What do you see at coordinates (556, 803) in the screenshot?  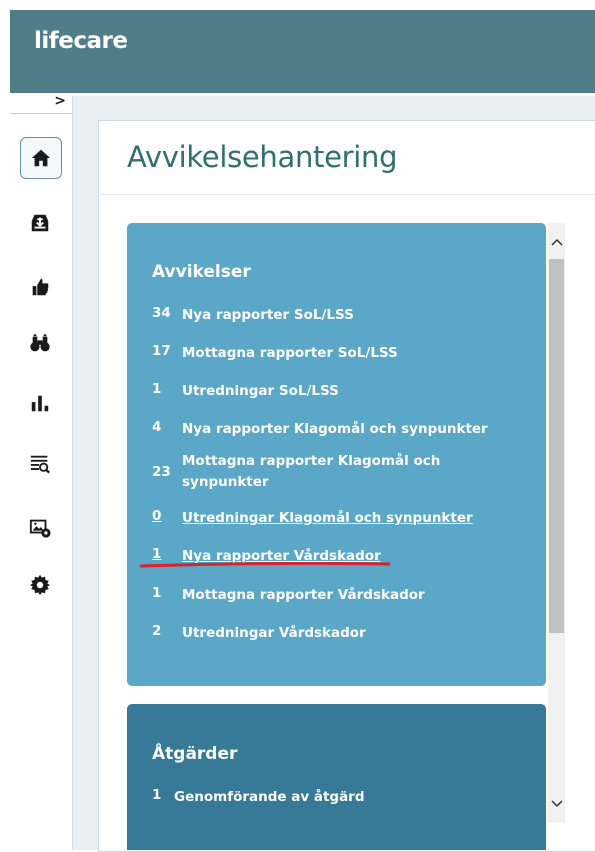 I see `scroll-down-arrow-icon` at bounding box center [556, 803].